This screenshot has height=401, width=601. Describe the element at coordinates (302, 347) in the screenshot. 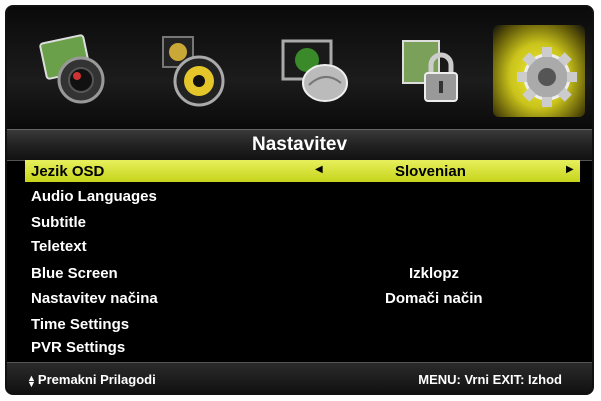

I see `menu-item-pvr-settings: PVR Settings` at that location.